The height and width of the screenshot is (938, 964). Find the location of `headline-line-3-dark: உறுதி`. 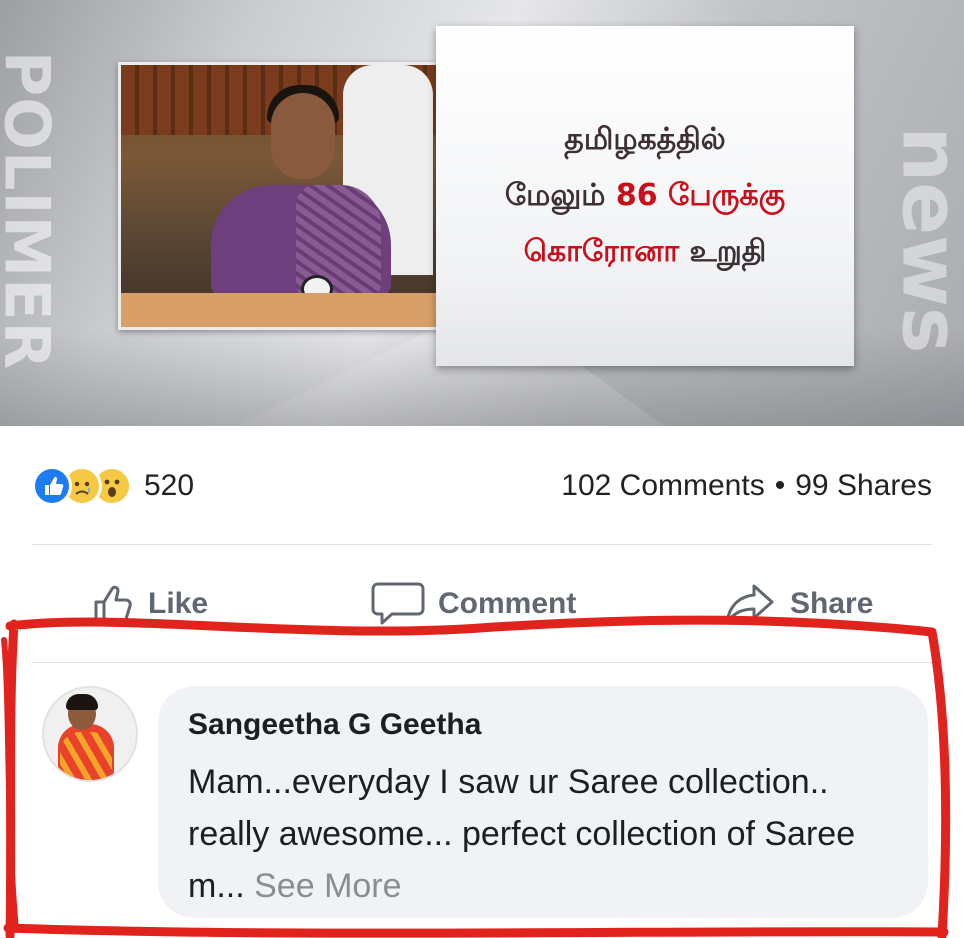

headline-line-3-dark: உறுதி is located at coordinates (728, 251).